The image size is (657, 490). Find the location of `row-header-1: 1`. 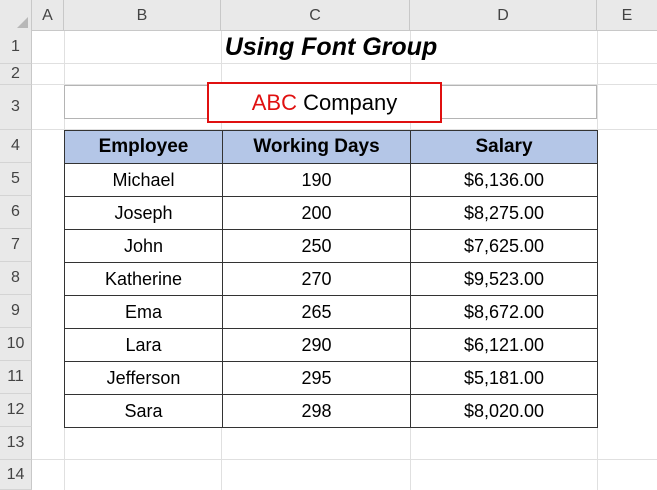

row-header-1: 1 is located at coordinates (16, 47).